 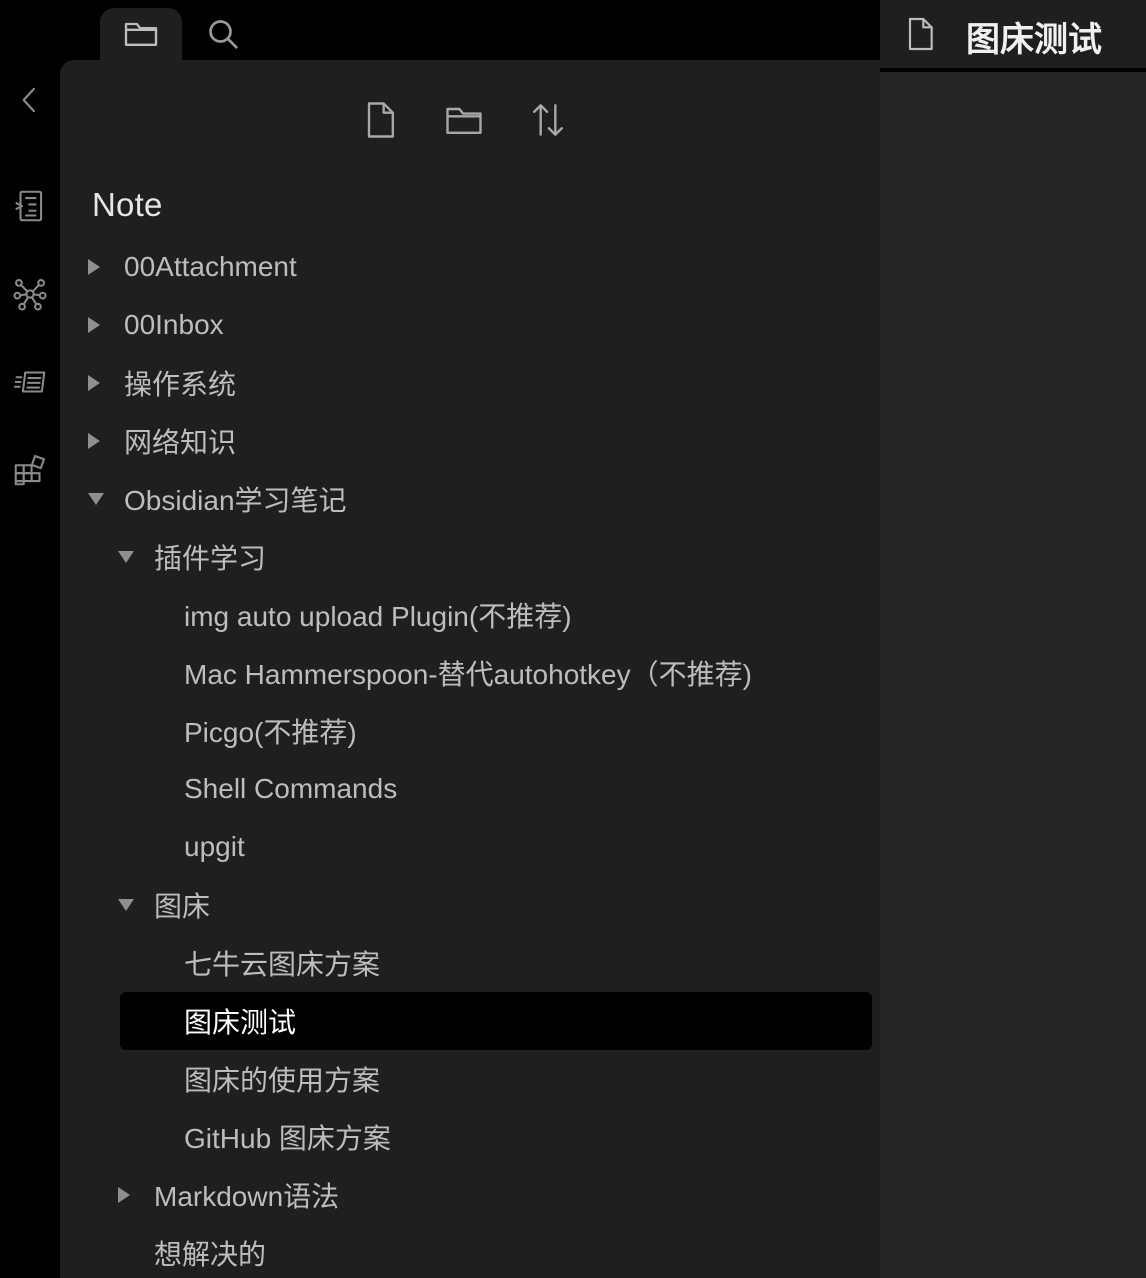 I want to click on new-note-icon, so click(x=381, y=120).